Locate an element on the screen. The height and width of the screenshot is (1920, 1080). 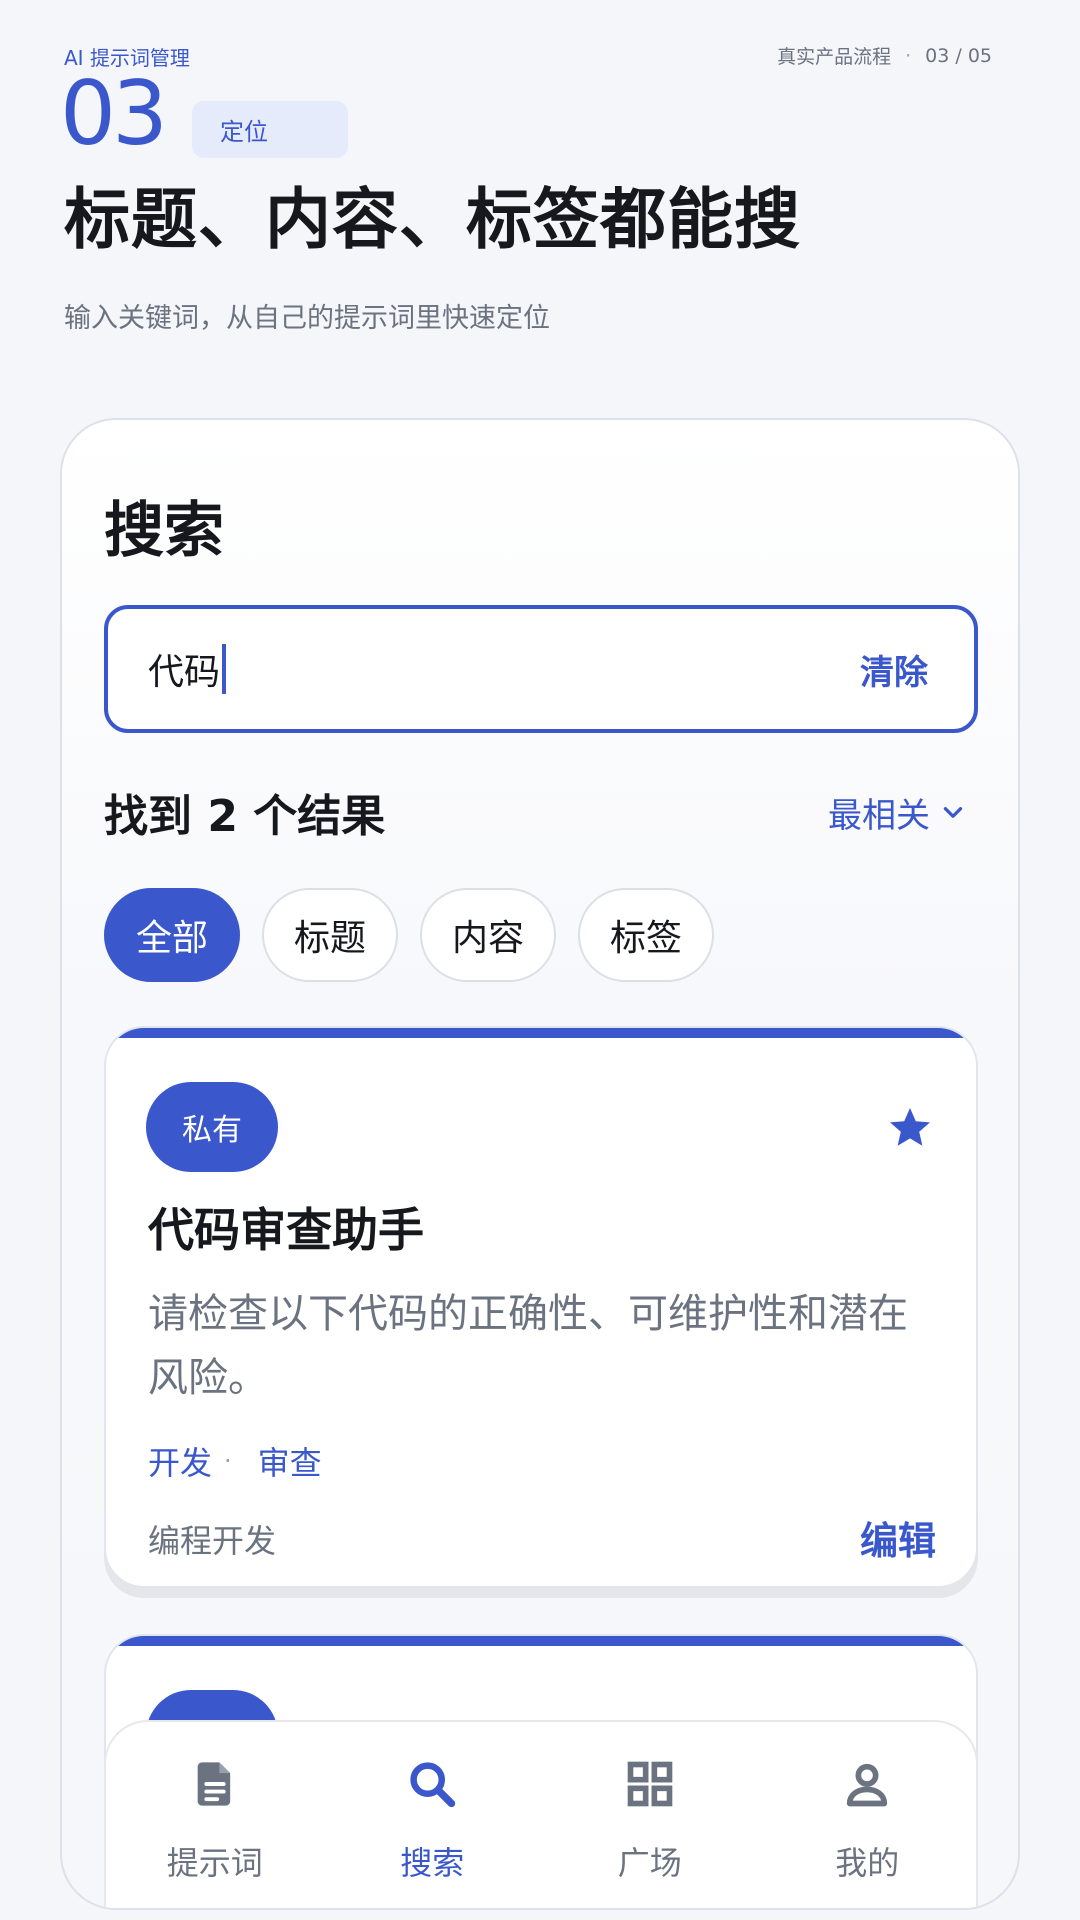
document-icon is located at coordinates (213, 1784).